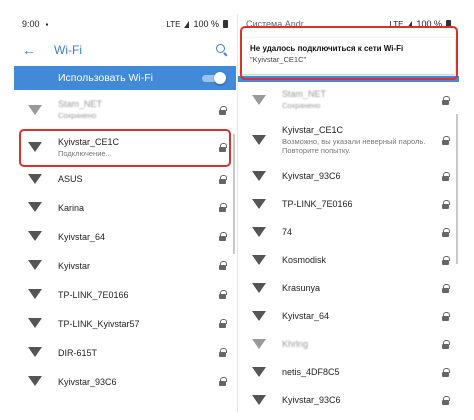 Image resolution: width=474 pixels, height=420 pixels. What do you see at coordinates (68, 50) in the screenshot?
I see `page-title: Wi-Fi` at bounding box center [68, 50].